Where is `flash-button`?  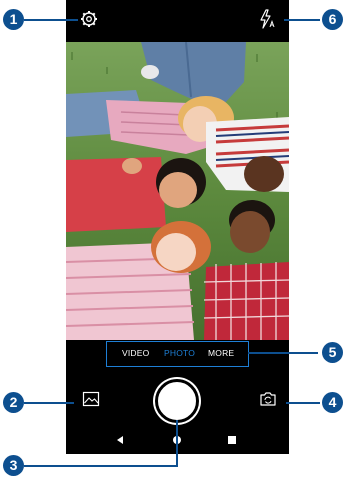 flash-button is located at coordinates (267, 19).